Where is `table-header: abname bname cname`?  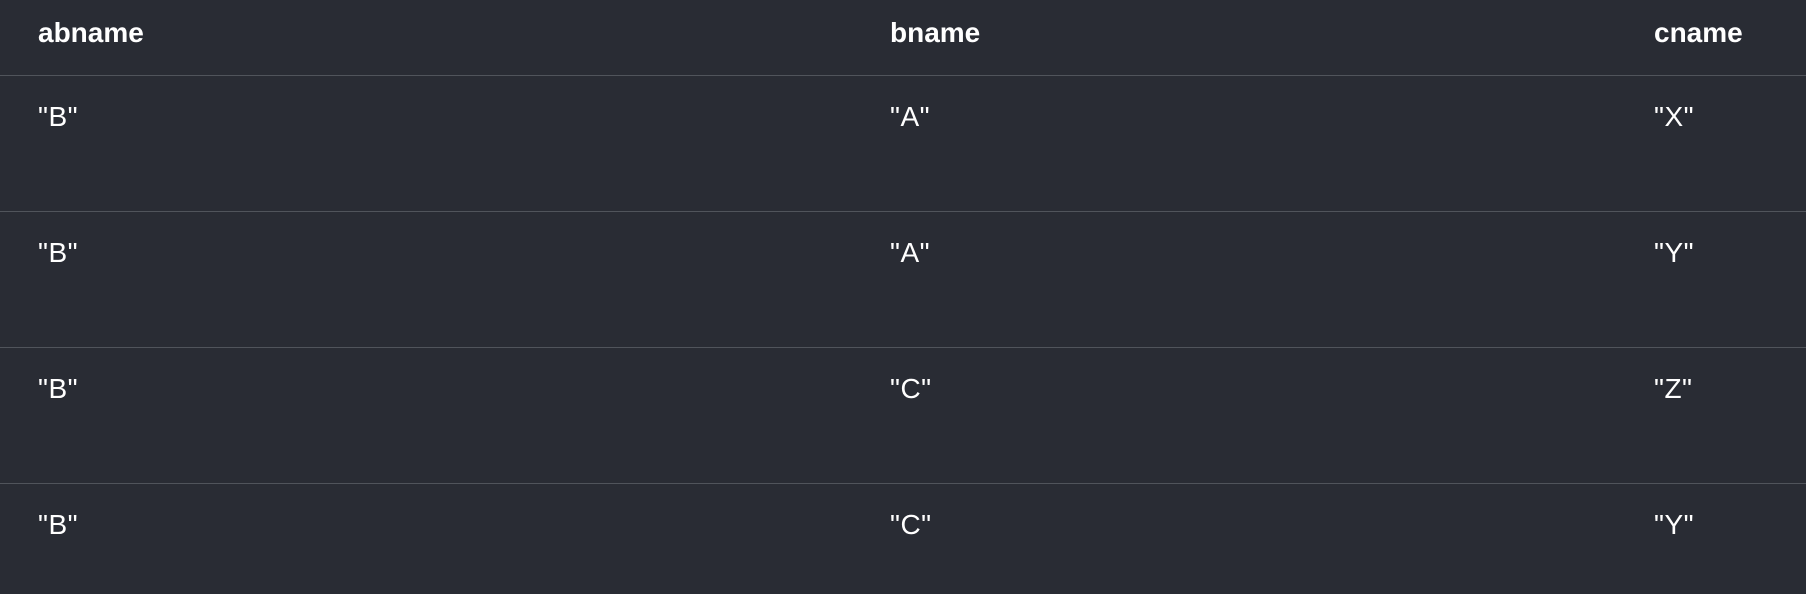 table-header: abname bname cname is located at coordinates (903, 38).